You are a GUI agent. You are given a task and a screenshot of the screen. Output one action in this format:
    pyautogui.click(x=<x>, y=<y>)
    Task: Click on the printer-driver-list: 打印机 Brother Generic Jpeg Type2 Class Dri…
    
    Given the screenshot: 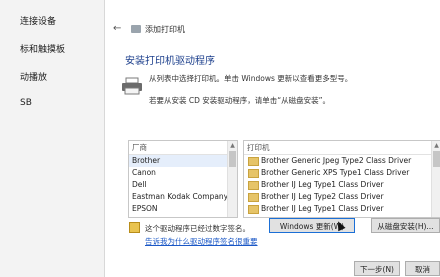 What is the action you would take?
    pyautogui.click(x=341, y=179)
    